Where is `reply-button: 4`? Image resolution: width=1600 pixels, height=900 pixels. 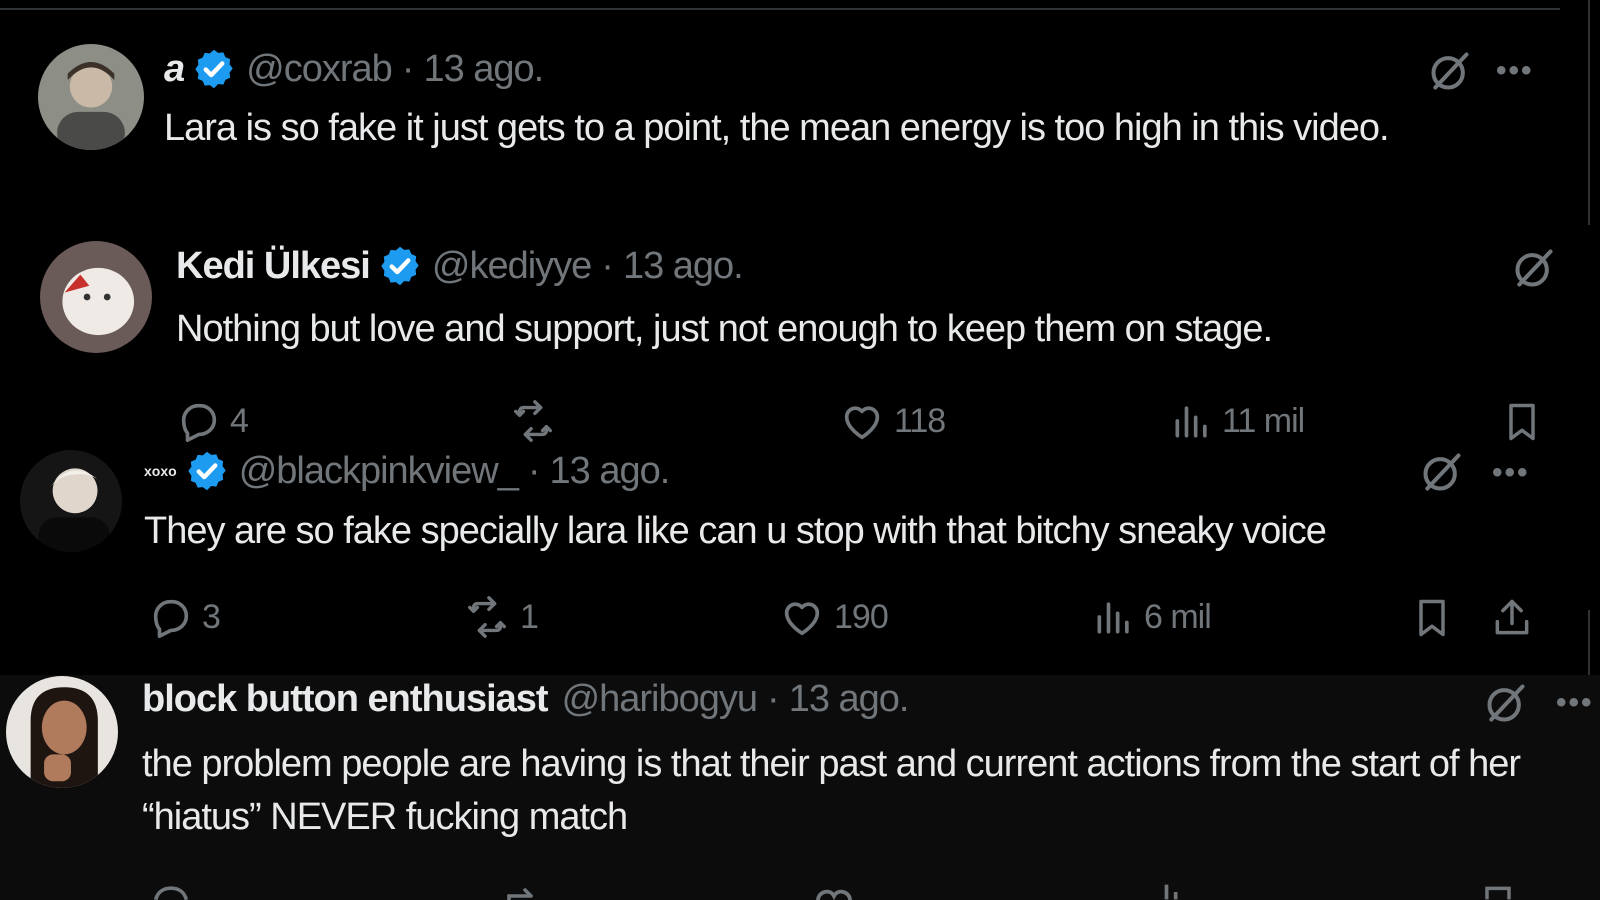 reply-button: 4 is located at coordinates (212, 421).